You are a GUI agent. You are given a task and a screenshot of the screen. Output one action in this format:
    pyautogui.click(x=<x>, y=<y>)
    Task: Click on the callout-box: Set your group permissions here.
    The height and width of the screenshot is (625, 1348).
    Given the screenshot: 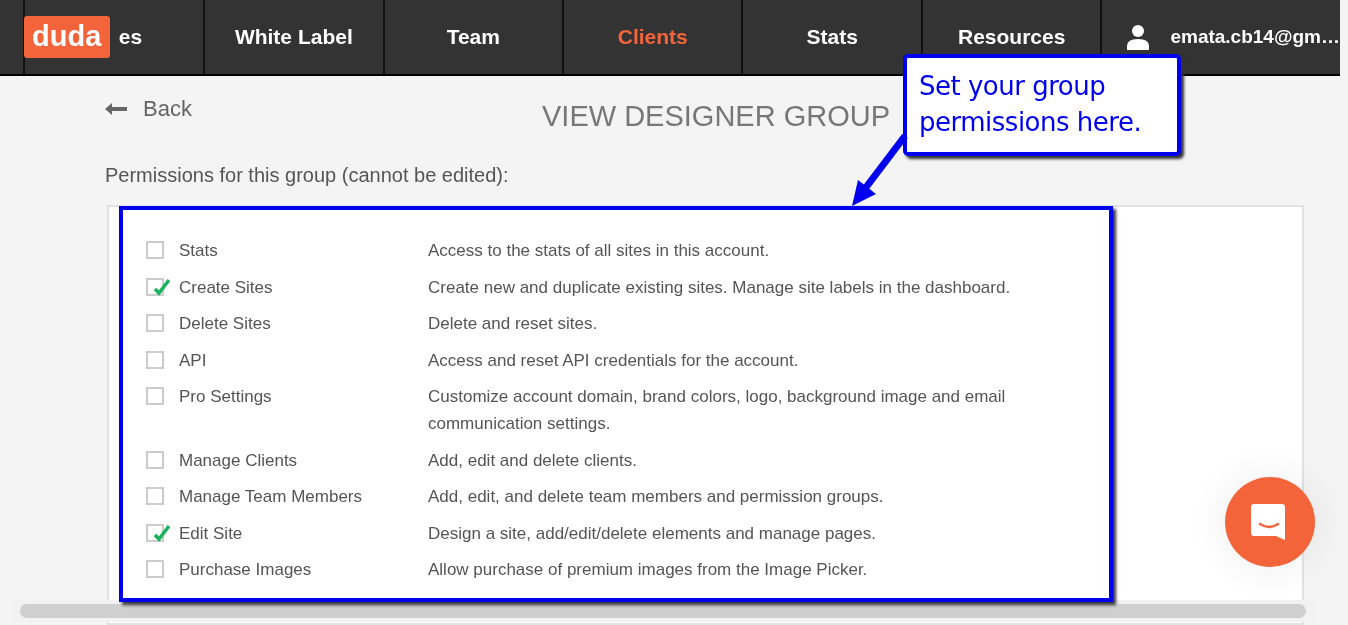 What is the action you would take?
    pyautogui.click(x=1042, y=105)
    